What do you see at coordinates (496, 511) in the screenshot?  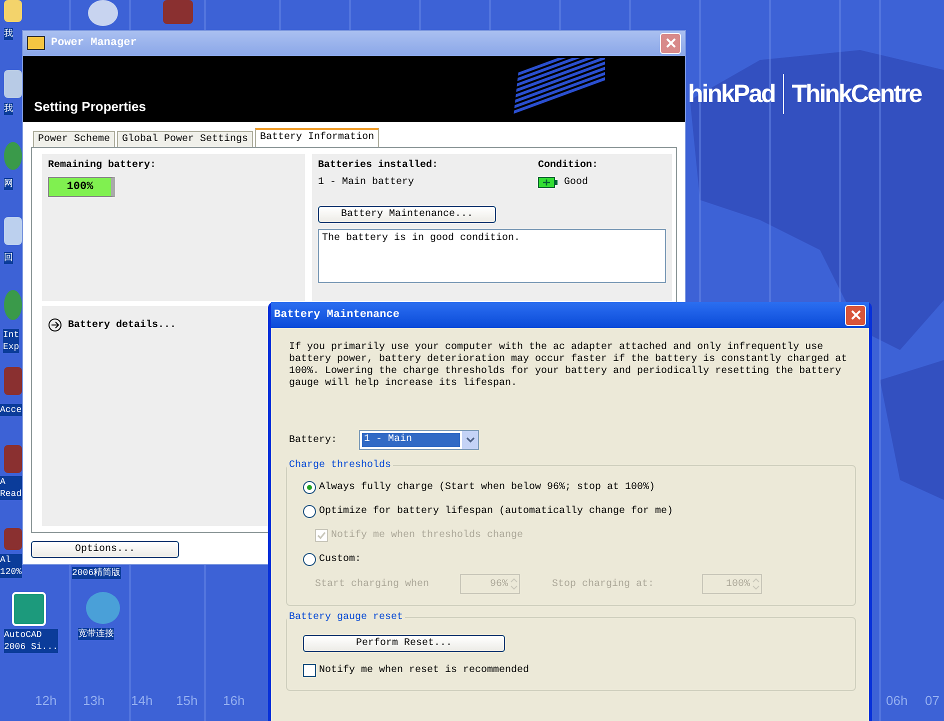 I see `radio-label: Optimize for battery lifespan (automatically change for me)` at bounding box center [496, 511].